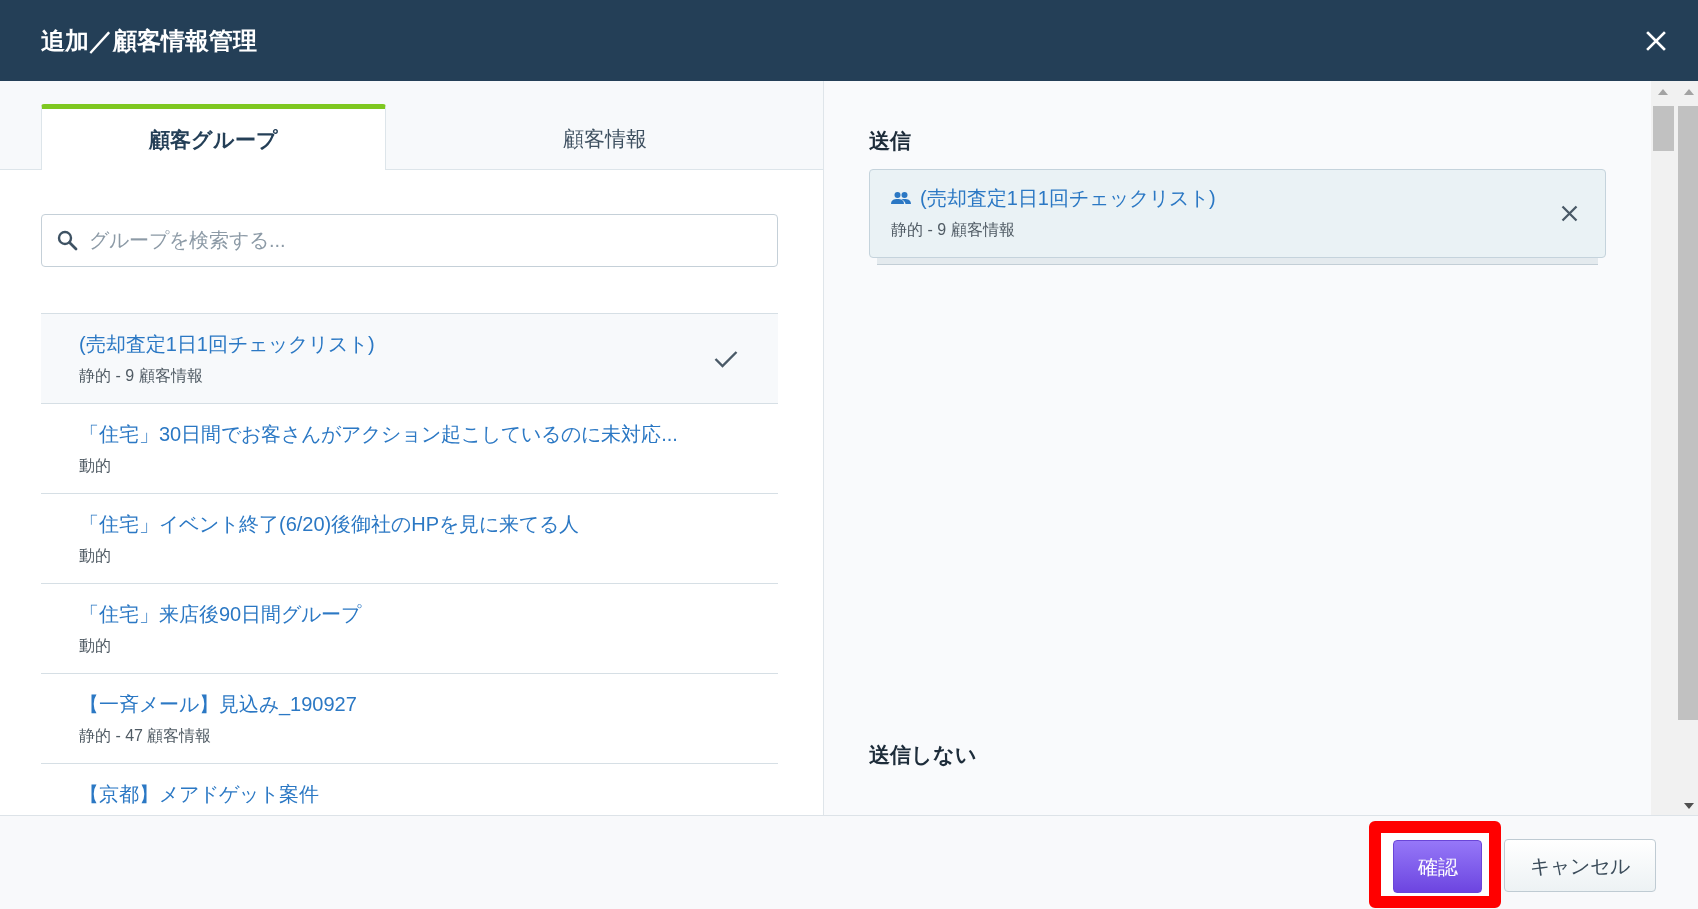 The image size is (1698, 909). Describe the element at coordinates (145, 736) in the screenshot. I see `group-detail: 静的 - 47 顧客情報` at that location.